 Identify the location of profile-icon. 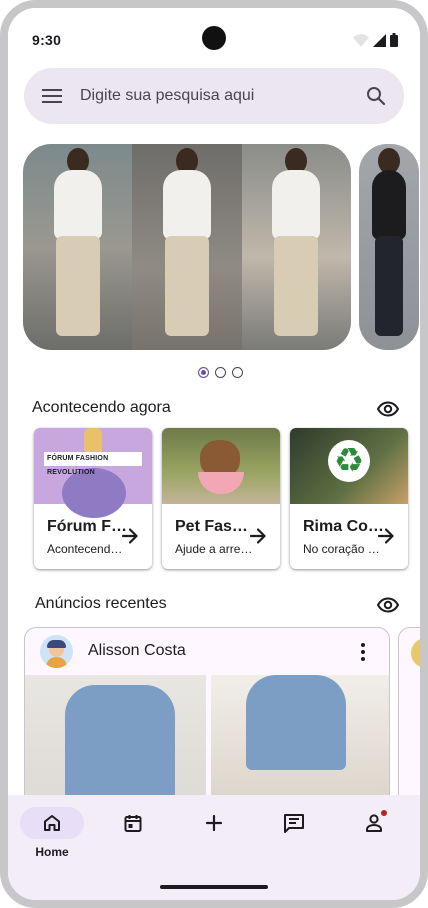
(374, 823).